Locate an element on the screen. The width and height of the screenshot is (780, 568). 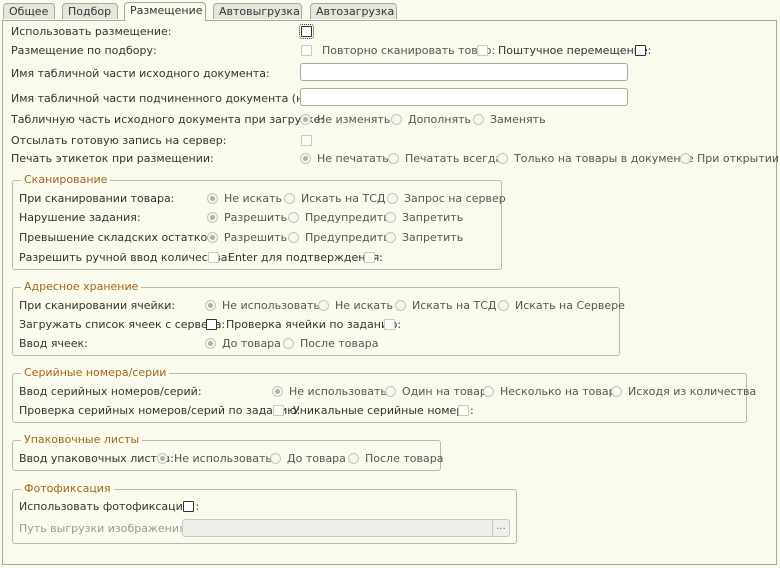
radio-cell-no-search is located at coordinates (323, 305).